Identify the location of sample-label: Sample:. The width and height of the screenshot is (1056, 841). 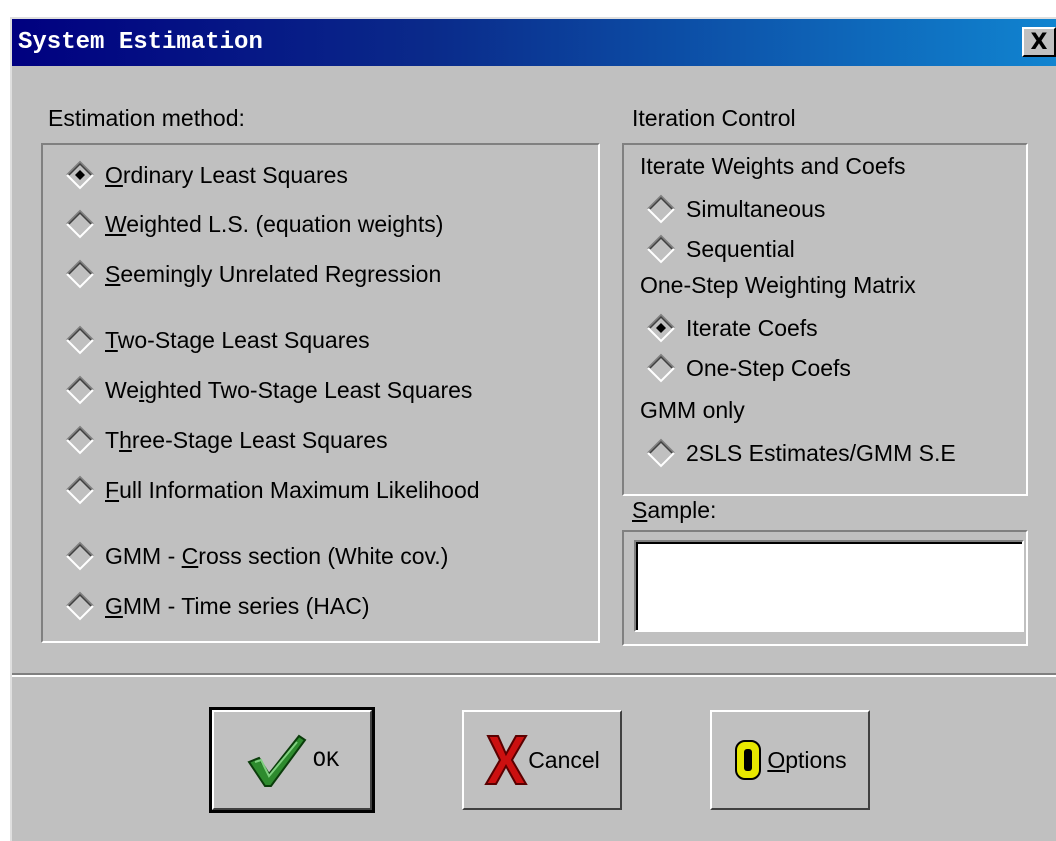
(674, 510).